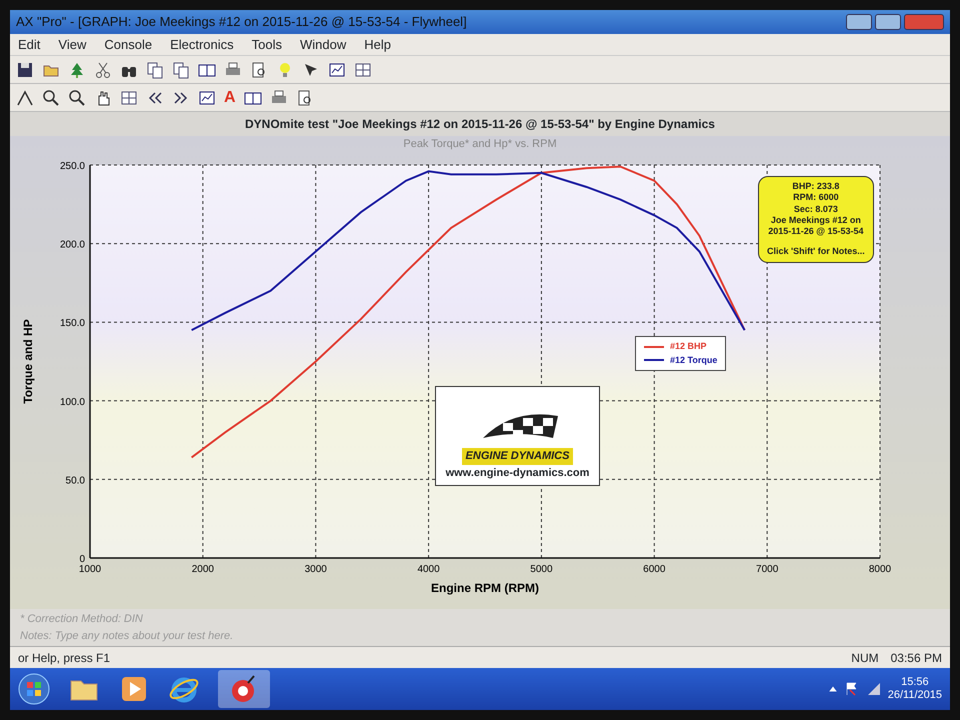  I want to click on menu-item: Edit, so click(29, 44).